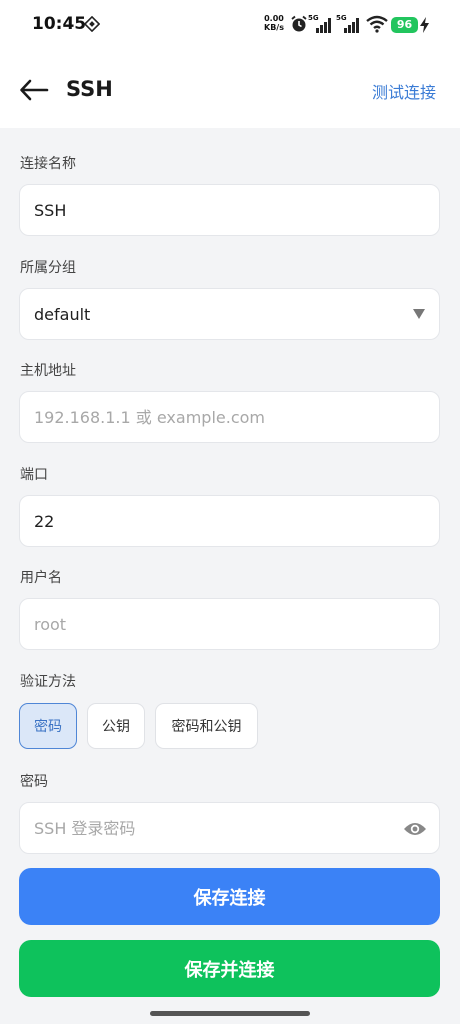 This screenshot has width=460, height=1024. Describe the element at coordinates (229, 968) in the screenshot. I see `save-and-connect-button: 保存并连接` at that location.